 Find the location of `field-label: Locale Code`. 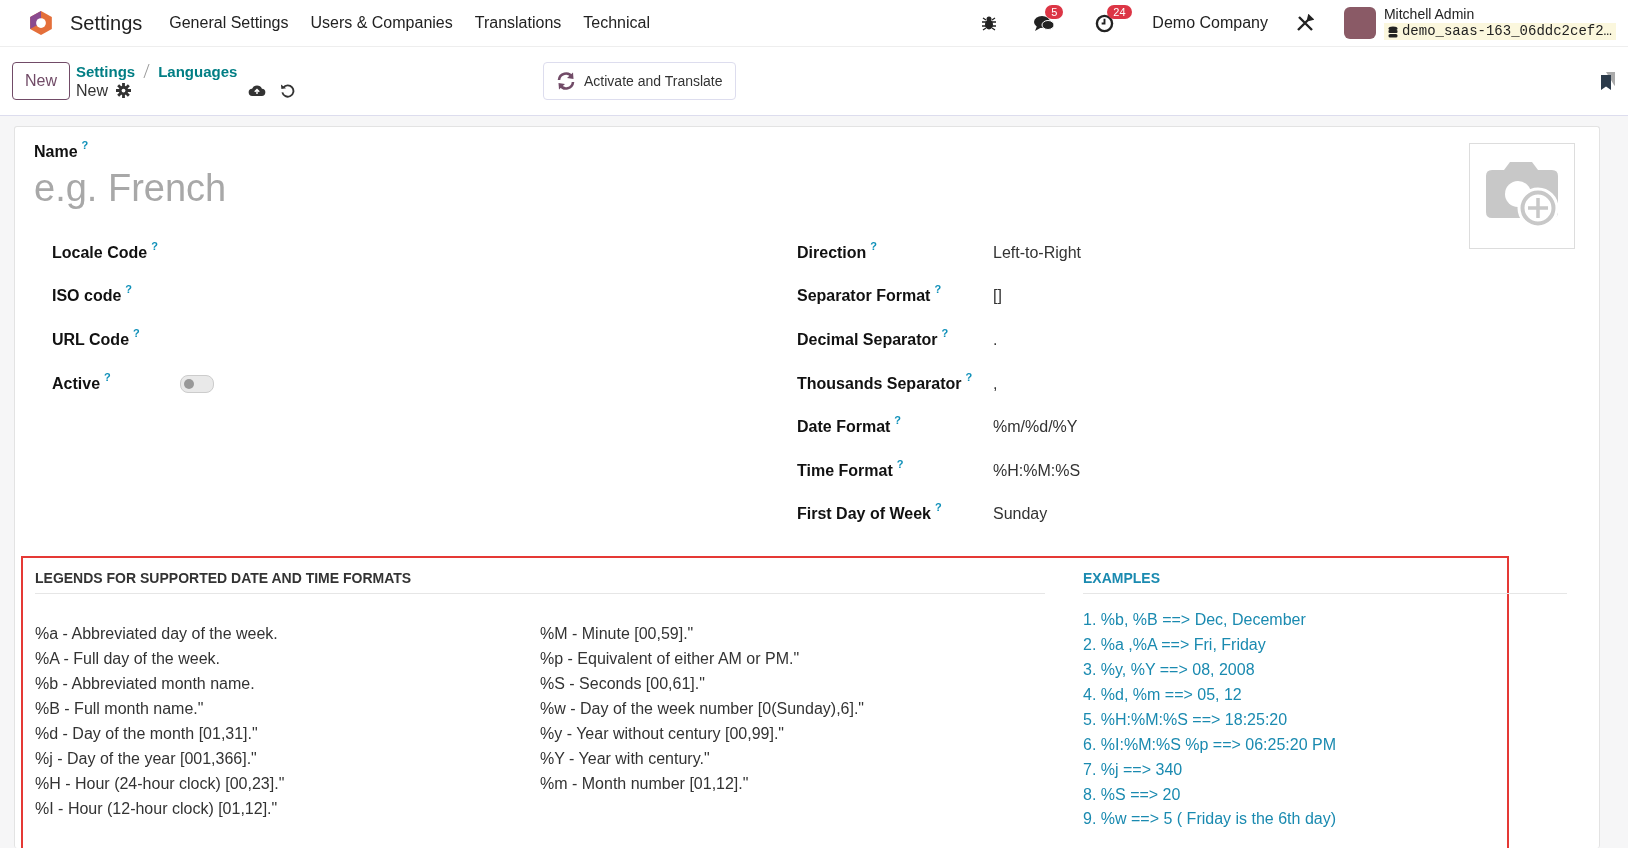

field-label: Locale Code is located at coordinates (100, 252).